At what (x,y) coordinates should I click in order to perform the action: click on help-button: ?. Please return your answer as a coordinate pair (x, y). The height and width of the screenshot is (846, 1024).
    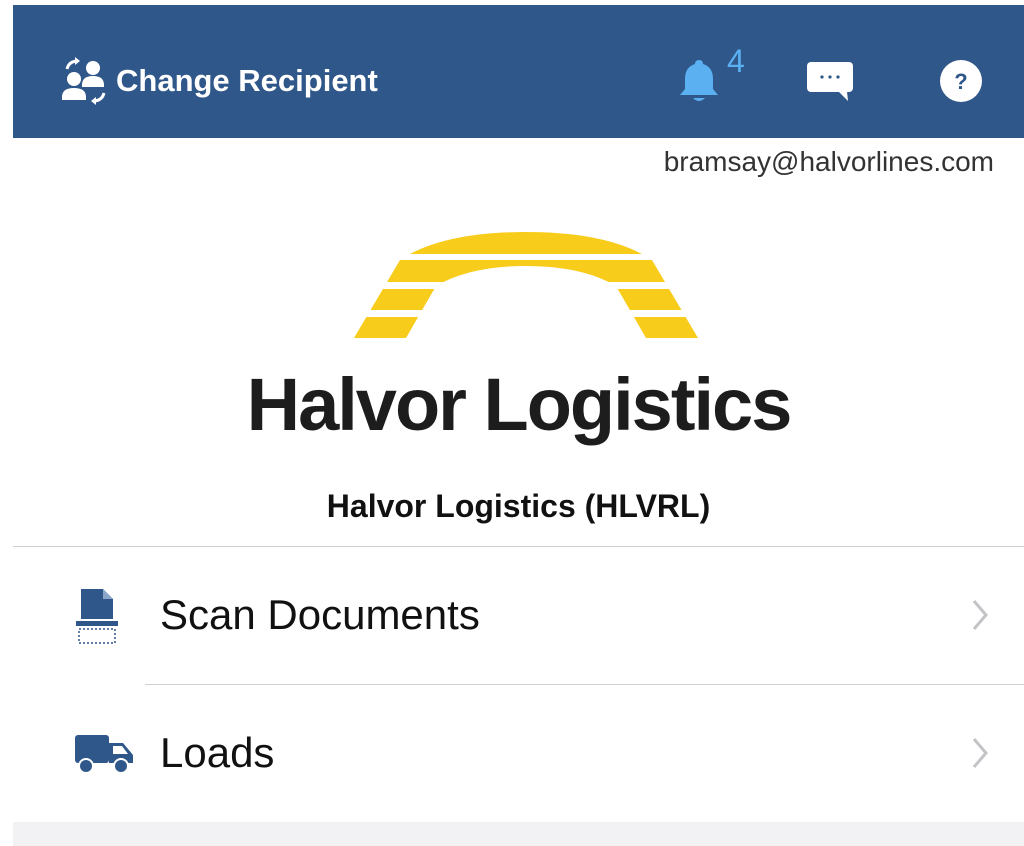
    Looking at the image, I should click on (961, 83).